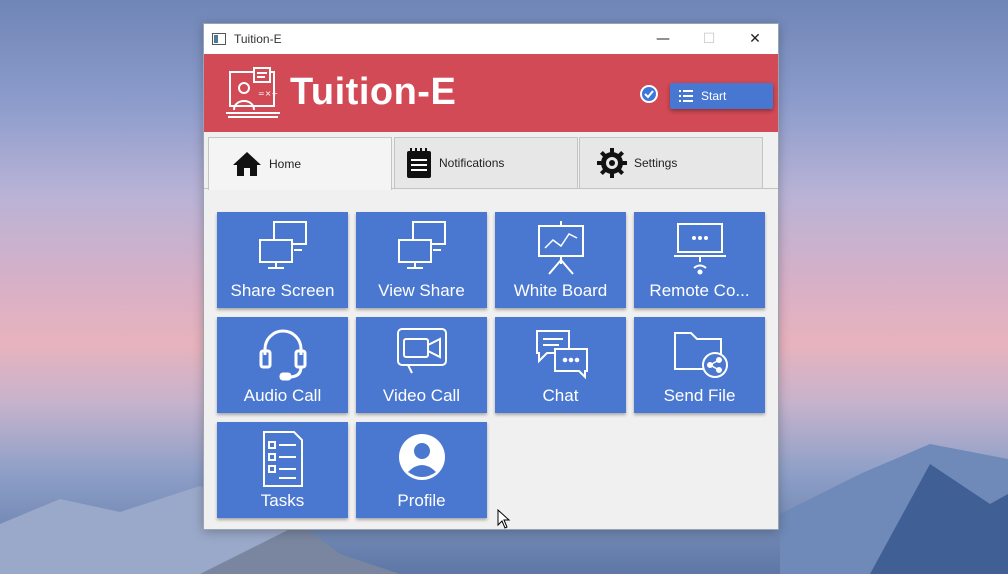 The width and height of the screenshot is (1008, 574). What do you see at coordinates (421, 290) in the screenshot?
I see `tile-label: View Share` at bounding box center [421, 290].